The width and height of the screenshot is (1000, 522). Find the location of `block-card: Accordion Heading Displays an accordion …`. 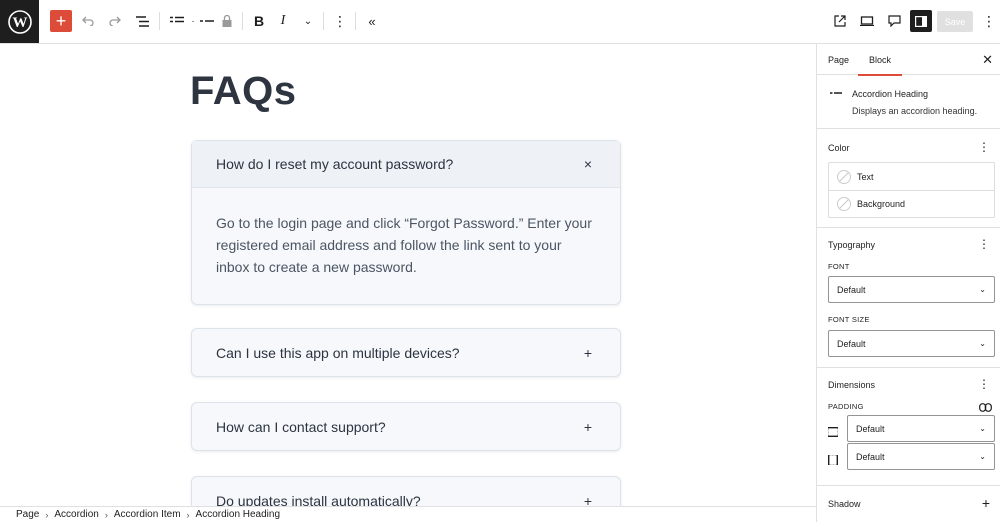

block-card: Accordion Heading Displays an accordion … is located at coordinates (908, 102).